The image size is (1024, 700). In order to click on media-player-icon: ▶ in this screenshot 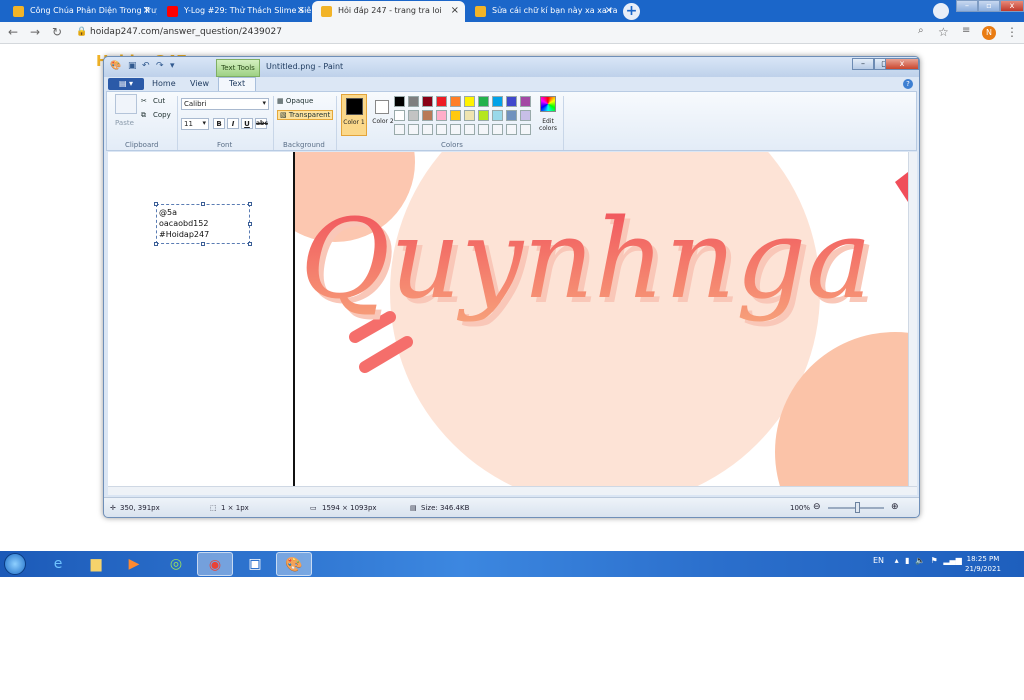, I will do `click(134, 564)`.